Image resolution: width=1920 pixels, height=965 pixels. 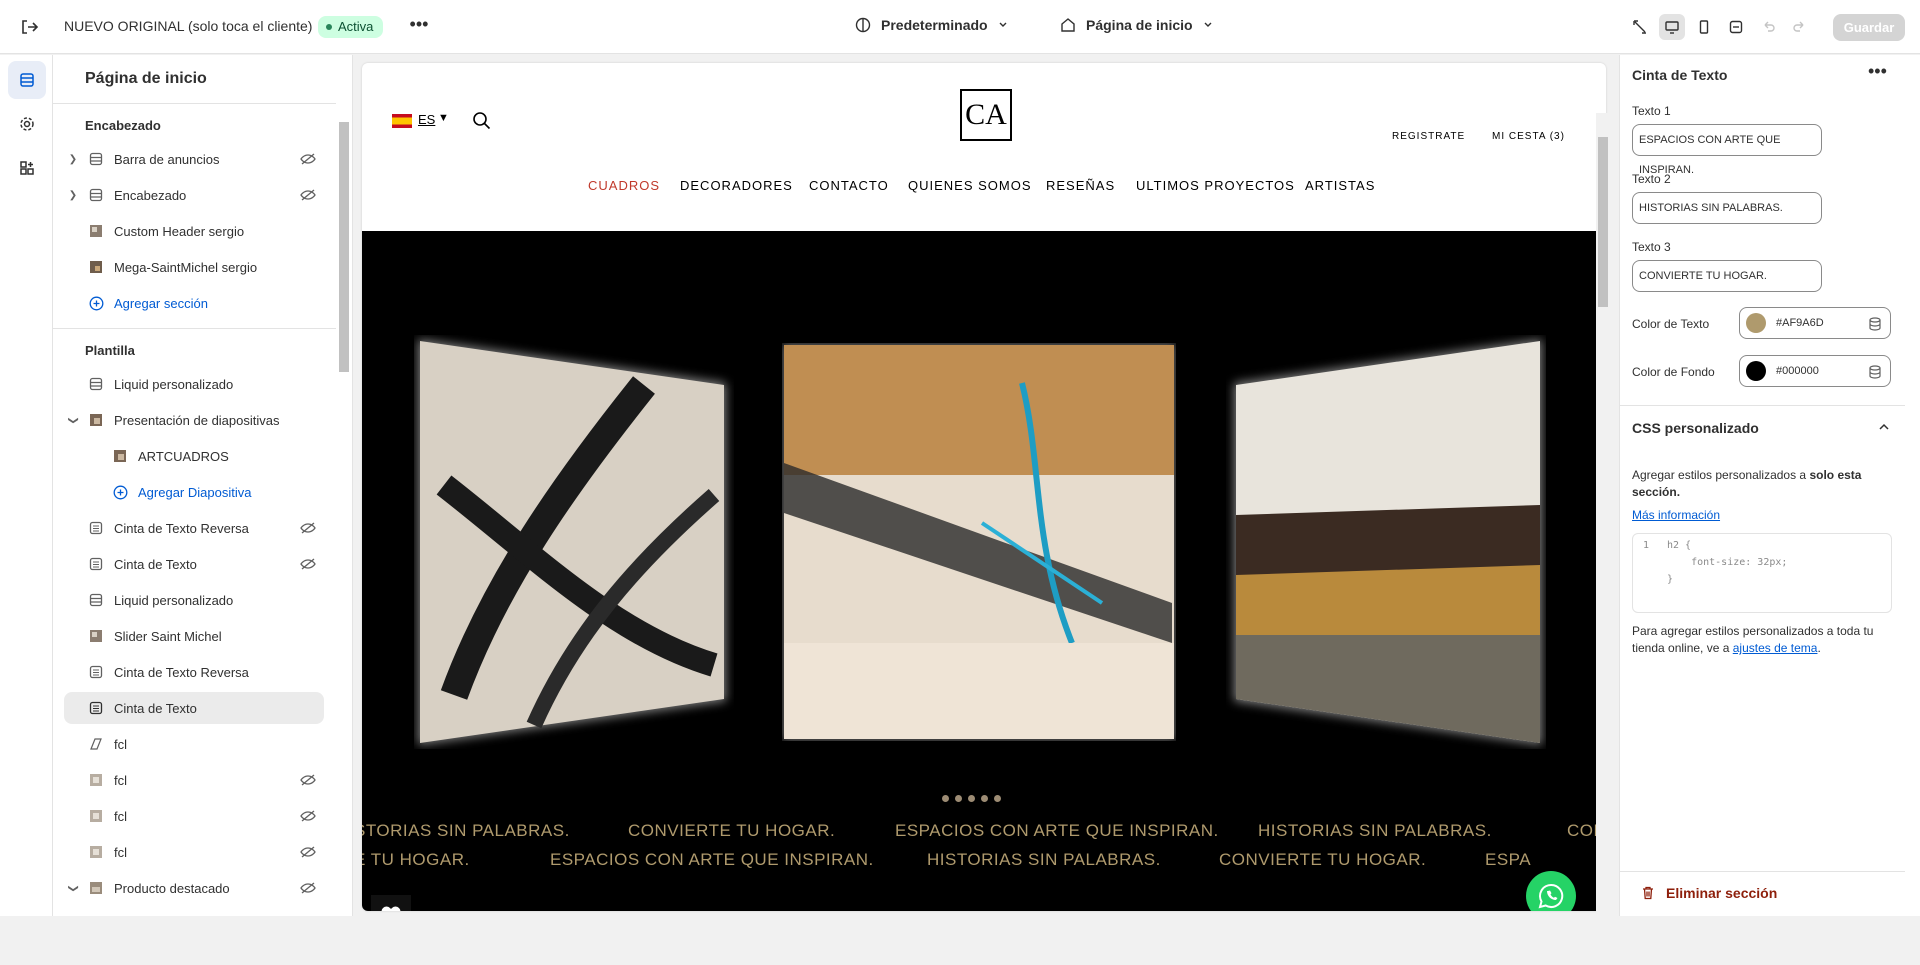 What do you see at coordinates (1727, 150) in the screenshot?
I see `text1-field: ESPACIOS CON ARTE QUE INSPIRAN.` at bounding box center [1727, 150].